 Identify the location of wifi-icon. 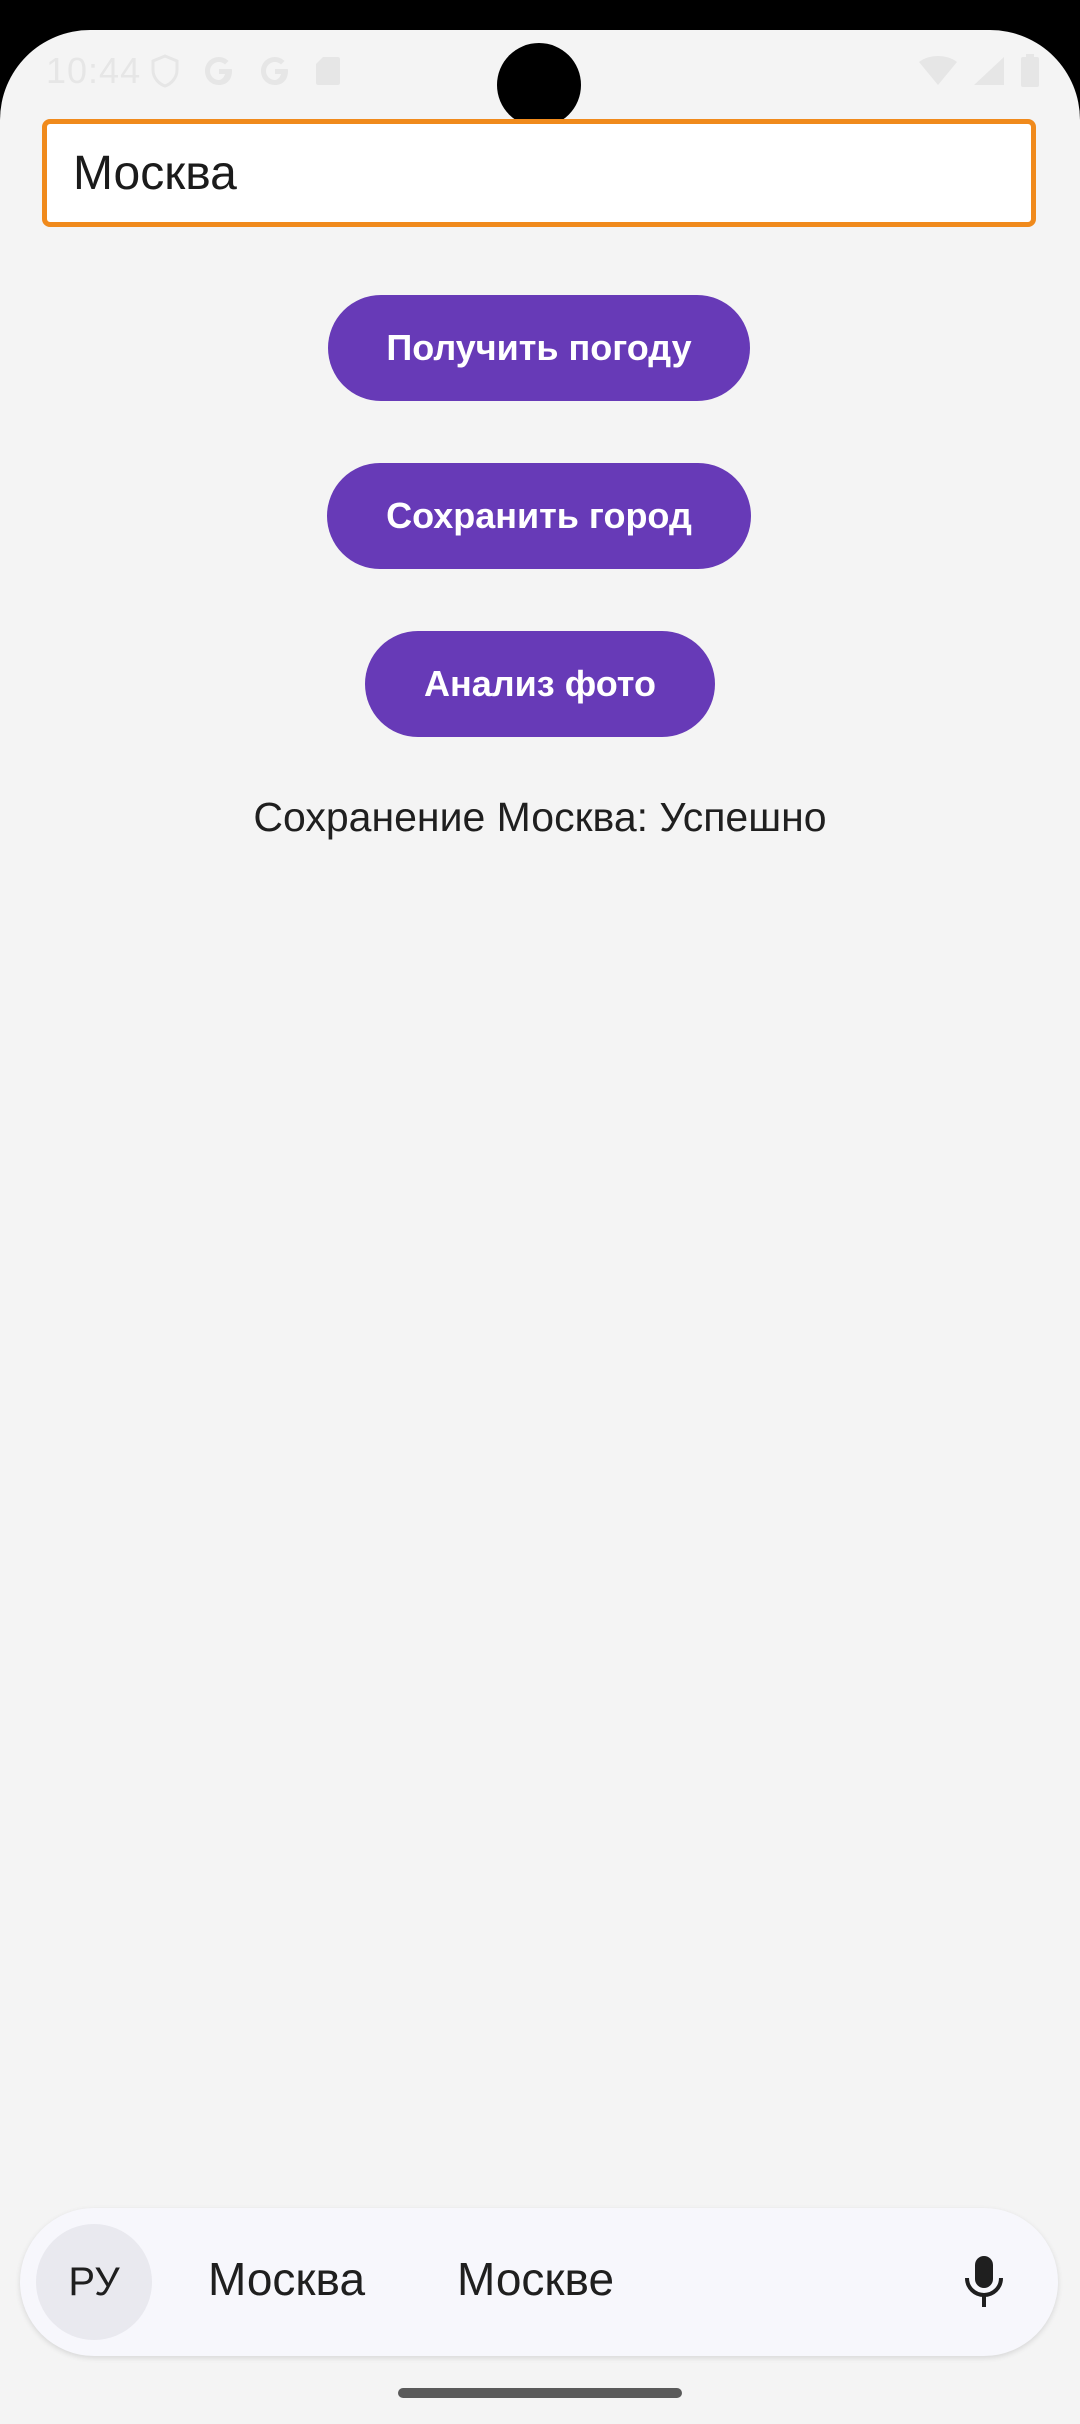
(938, 70).